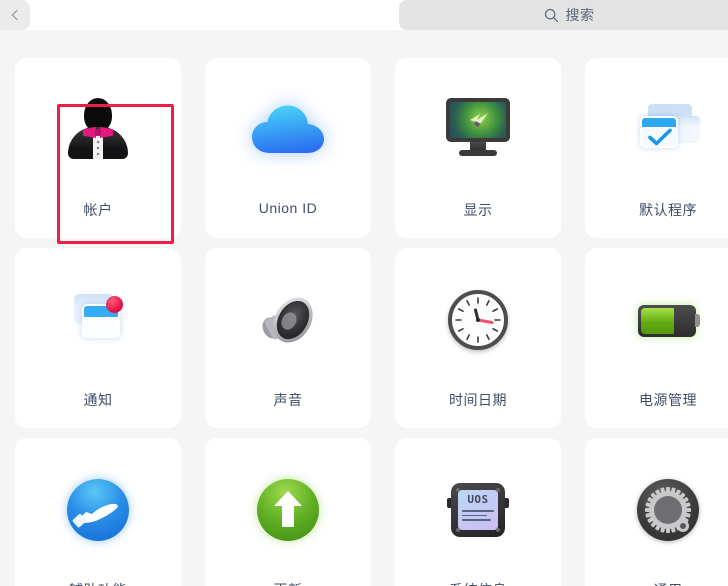  Describe the element at coordinates (478, 320) in the screenshot. I see `clock-icon` at that location.